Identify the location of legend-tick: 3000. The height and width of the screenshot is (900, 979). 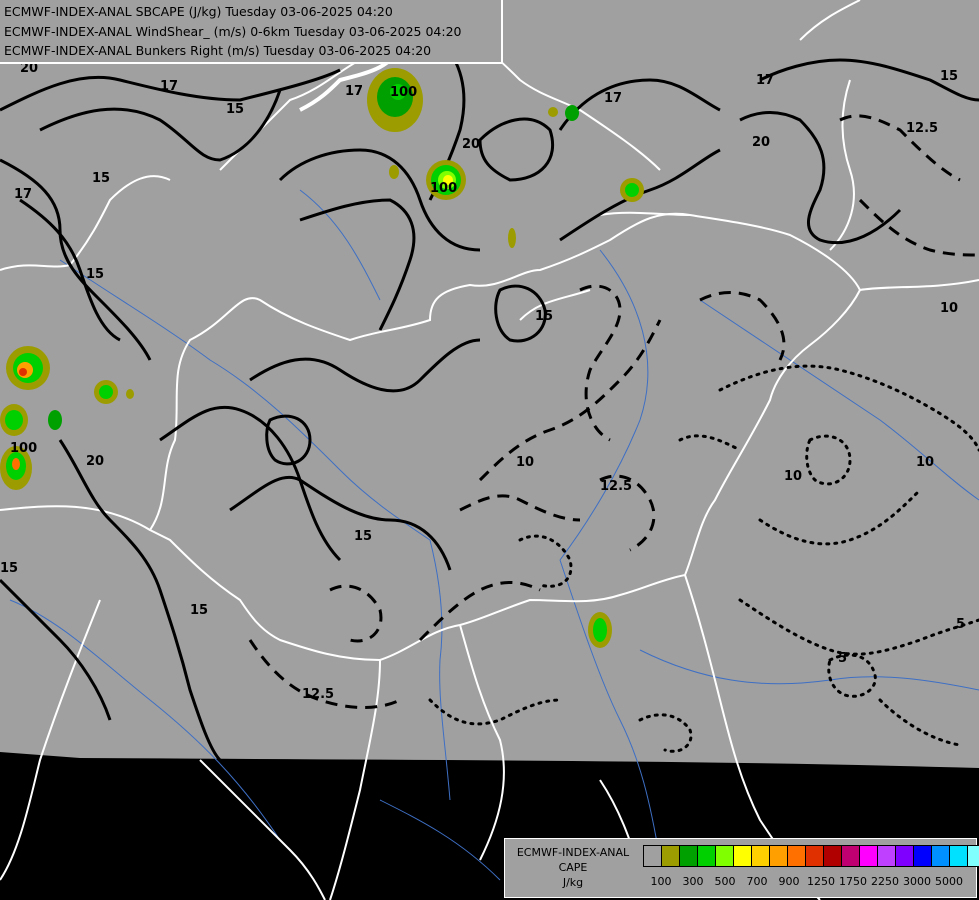
(917, 881).